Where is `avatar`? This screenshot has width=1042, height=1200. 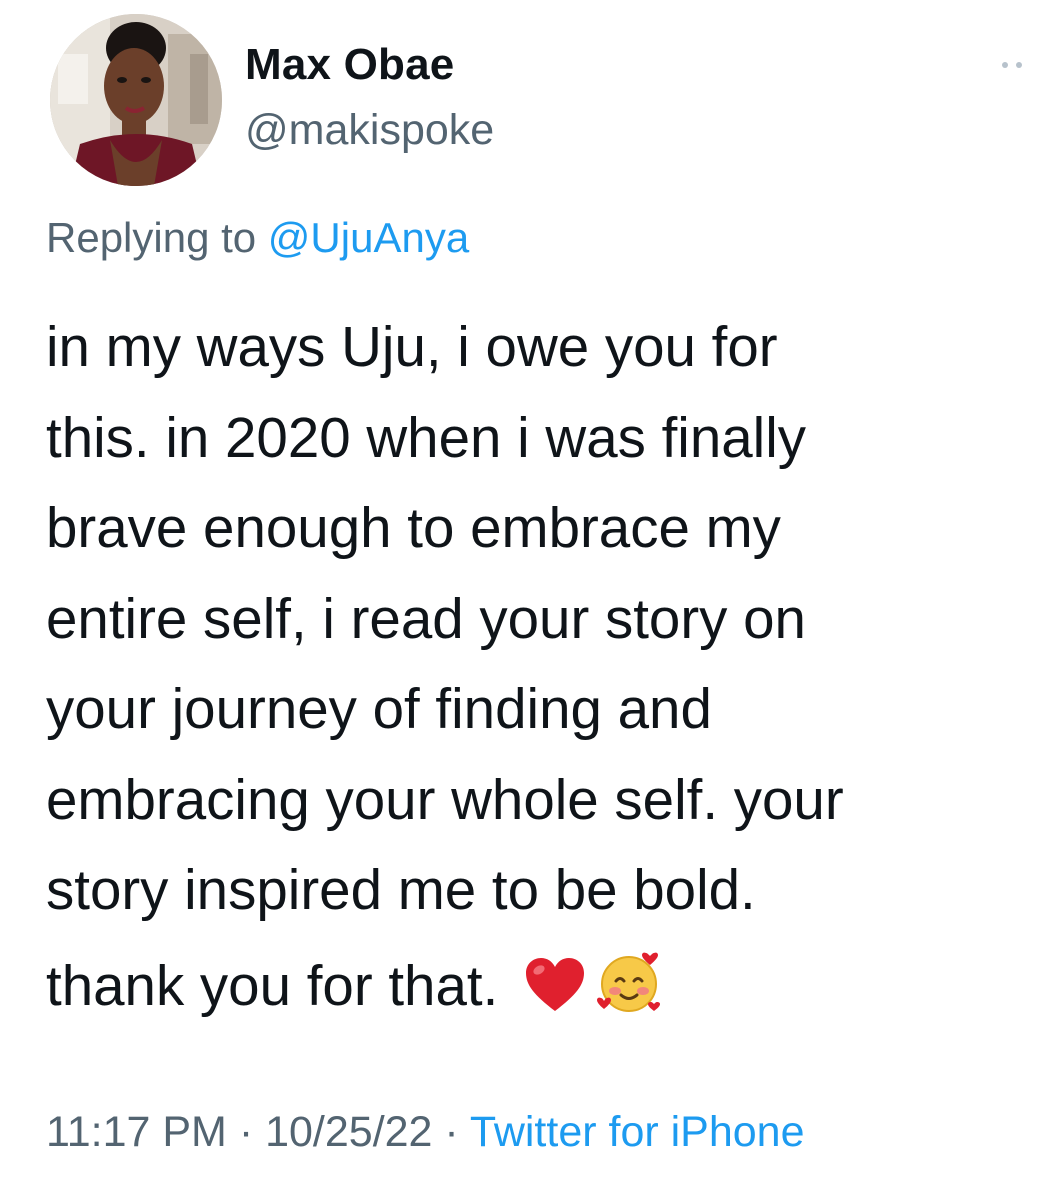 avatar is located at coordinates (136, 100).